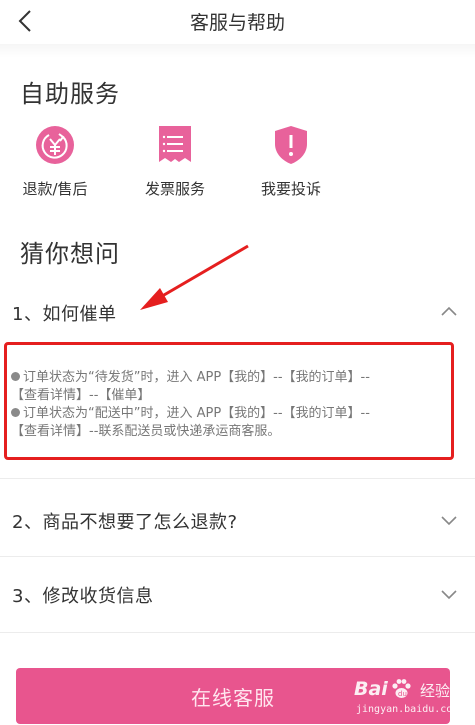  I want to click on faq-item-3: 3、修改收货信息, so click(237, 596).